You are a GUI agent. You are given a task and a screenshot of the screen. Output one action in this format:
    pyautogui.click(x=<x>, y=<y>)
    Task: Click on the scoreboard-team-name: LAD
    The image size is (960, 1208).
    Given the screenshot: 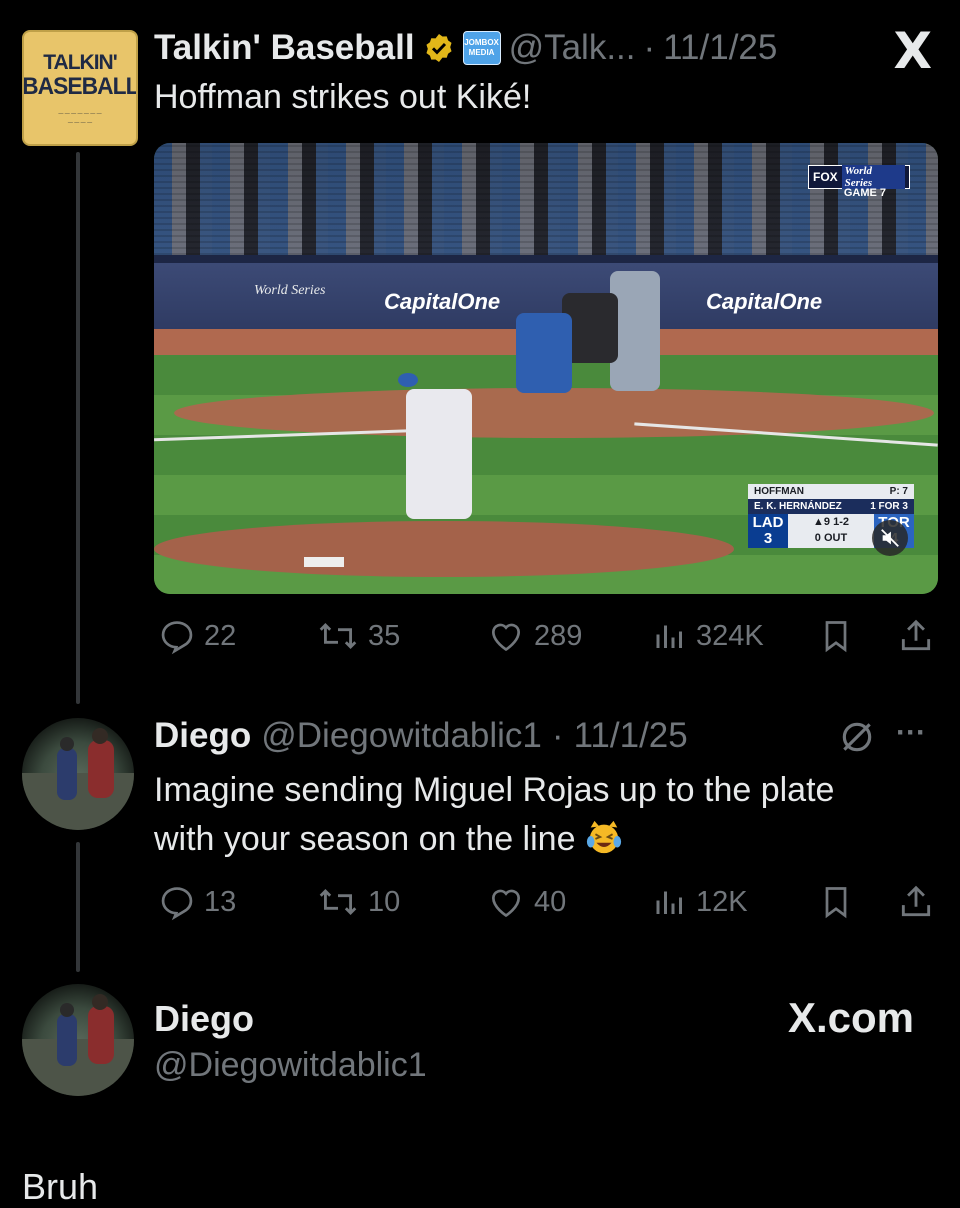 What is the action you would take?
    pyautogui.click(x=768, y=522)
    